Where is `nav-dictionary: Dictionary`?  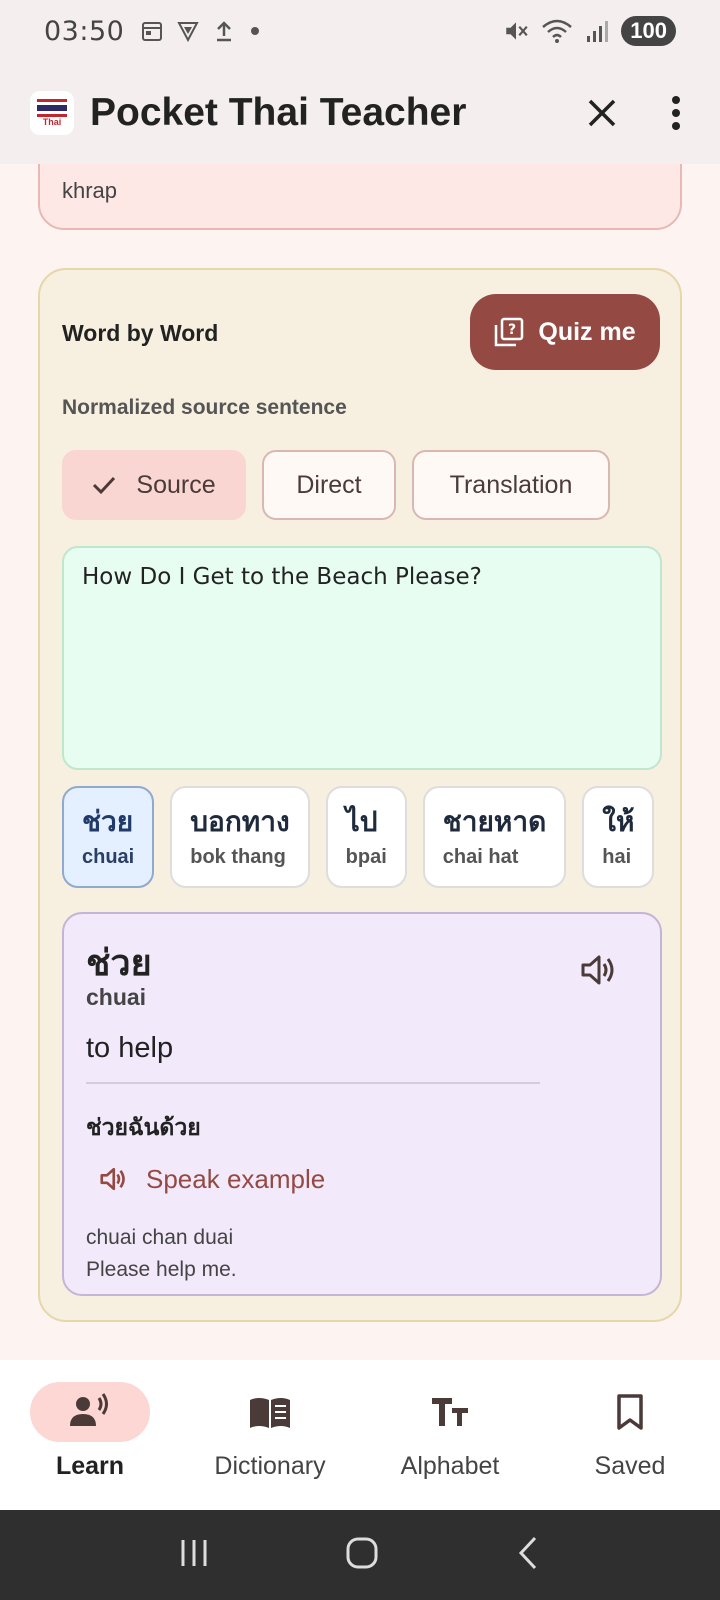 nav-dictionary: Dictionary is located at coordinates (270, 1435).